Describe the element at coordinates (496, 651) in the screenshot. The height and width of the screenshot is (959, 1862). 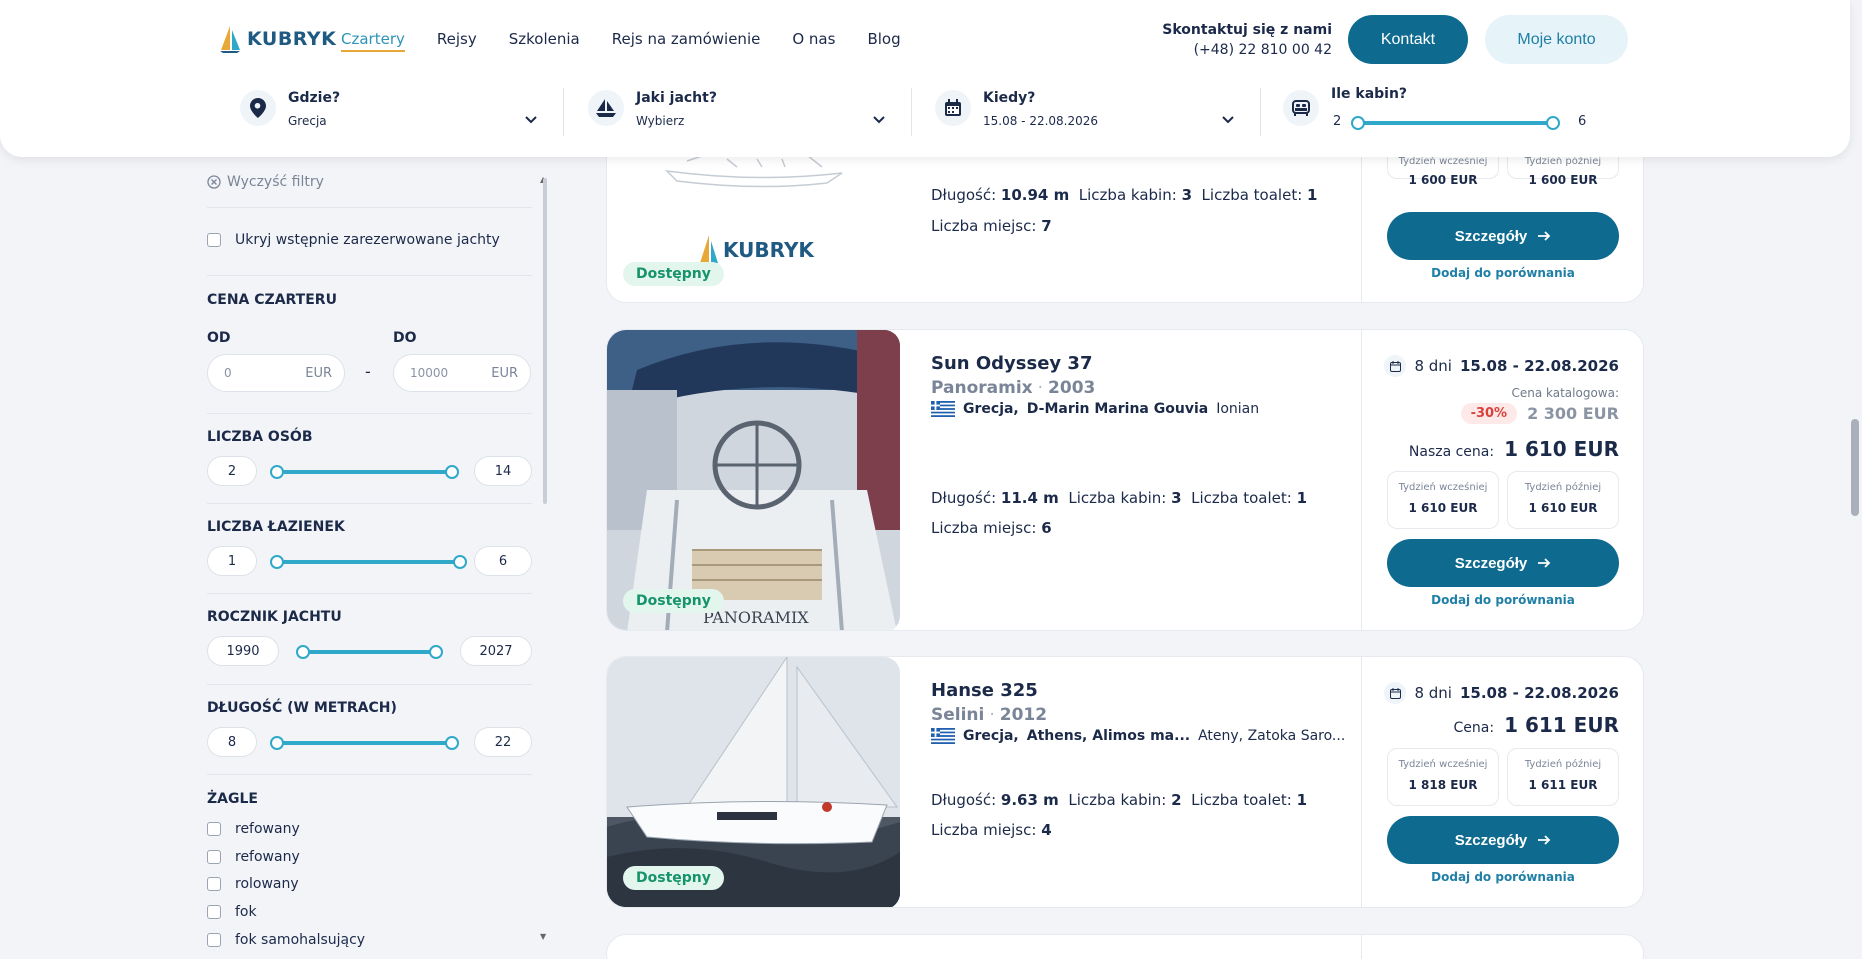
I see `year-max-input: 2027` at that location.